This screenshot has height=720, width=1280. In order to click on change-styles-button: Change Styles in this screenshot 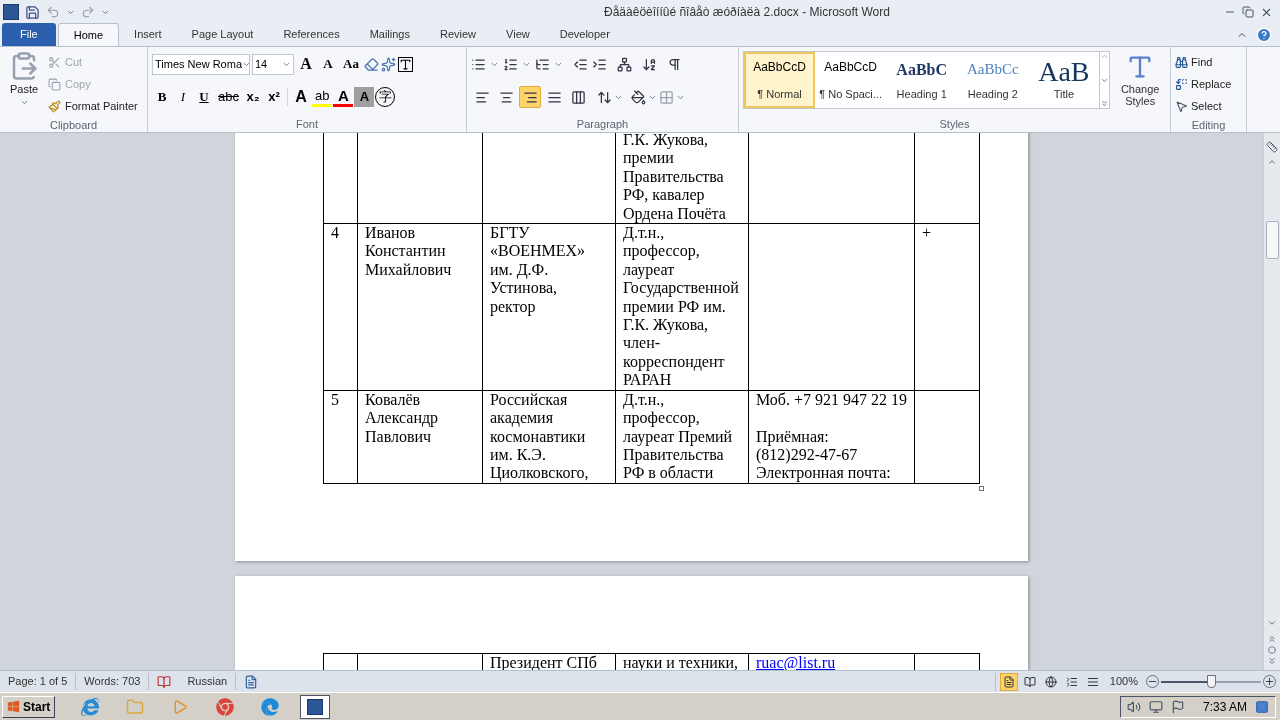, I will do `click(1140, 95)`.